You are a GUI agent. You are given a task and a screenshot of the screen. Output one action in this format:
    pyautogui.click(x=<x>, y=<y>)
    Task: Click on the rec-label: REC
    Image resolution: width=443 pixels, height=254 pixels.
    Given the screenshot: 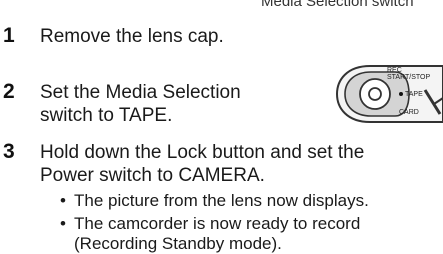 What is the action you would take?
    pyautogui.click(x=394, y=70)
    